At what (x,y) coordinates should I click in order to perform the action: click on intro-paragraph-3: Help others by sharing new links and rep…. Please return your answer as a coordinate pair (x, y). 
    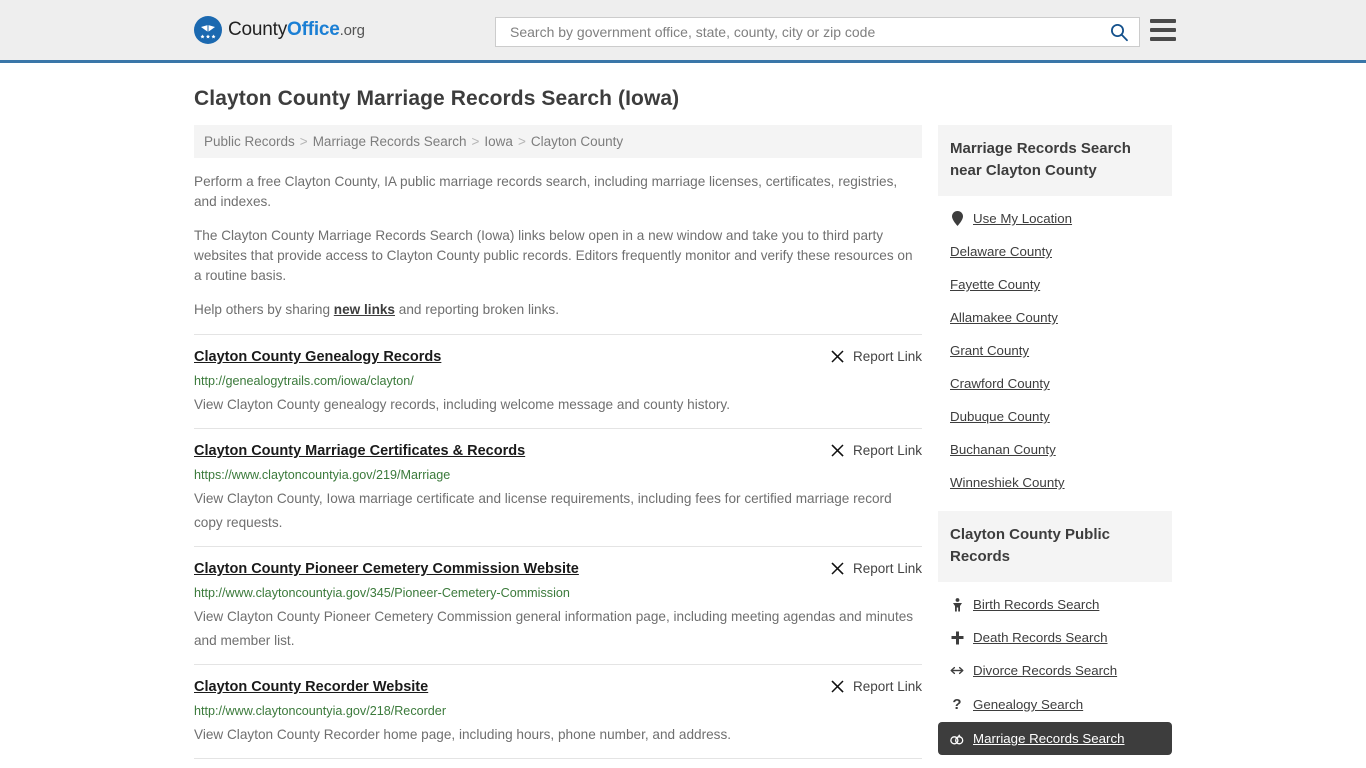
    Looking at the image, I should click on (558, 310).